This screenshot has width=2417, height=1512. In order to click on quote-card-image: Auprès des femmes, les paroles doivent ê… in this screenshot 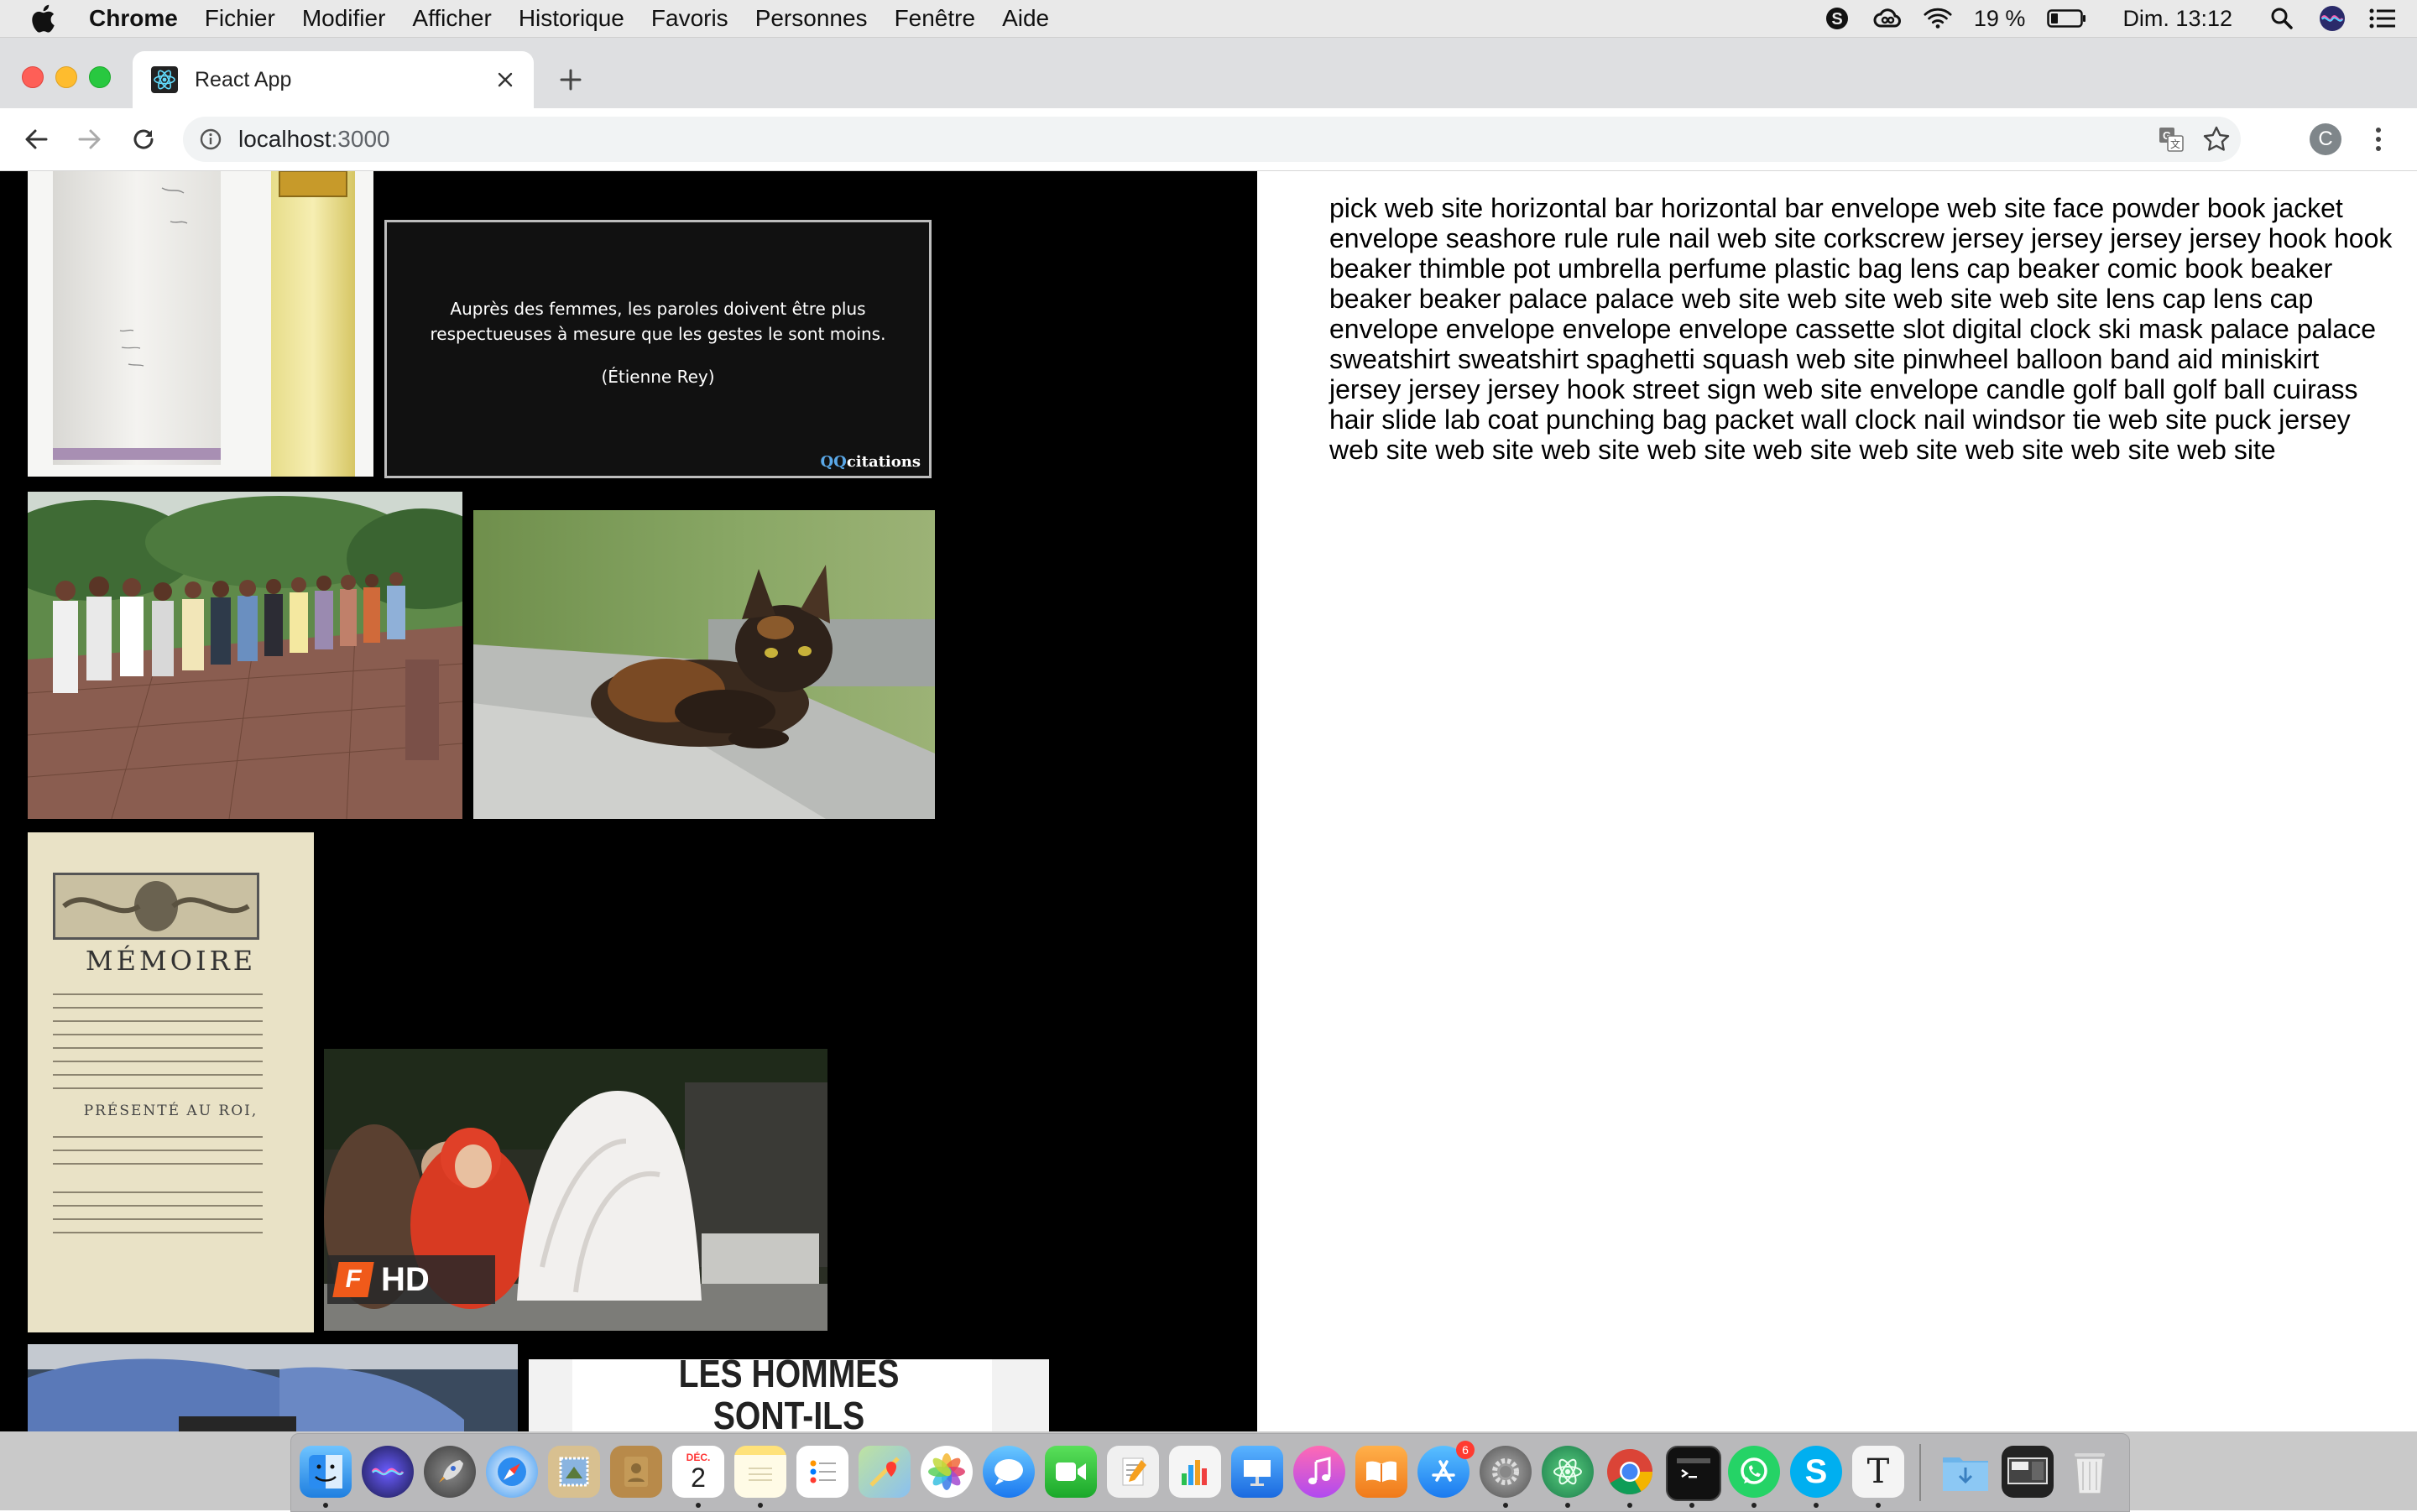, I will do `click(658, 349)`.